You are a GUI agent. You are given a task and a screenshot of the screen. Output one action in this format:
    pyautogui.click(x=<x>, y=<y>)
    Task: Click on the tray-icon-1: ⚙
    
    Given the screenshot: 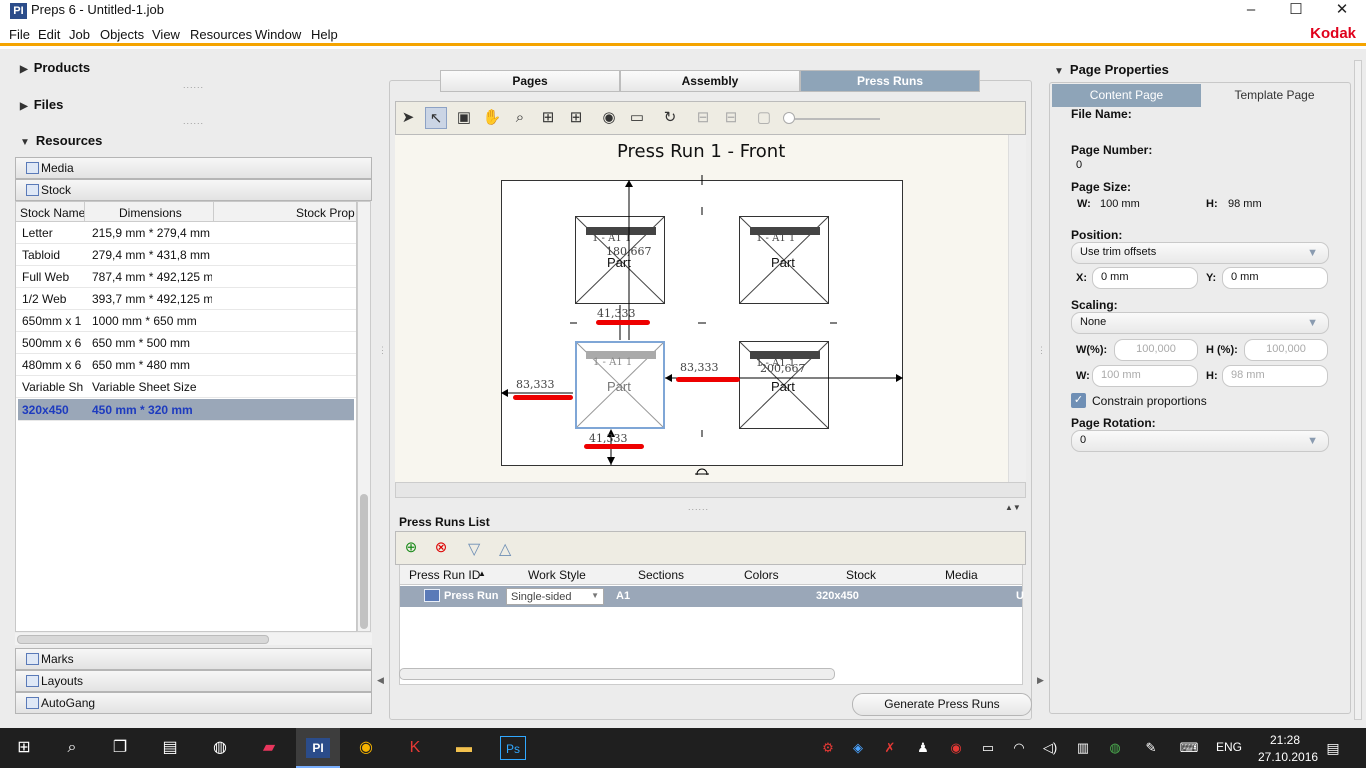 What is the action you would take?
    pyautogui.click(x=828, y=748)
    